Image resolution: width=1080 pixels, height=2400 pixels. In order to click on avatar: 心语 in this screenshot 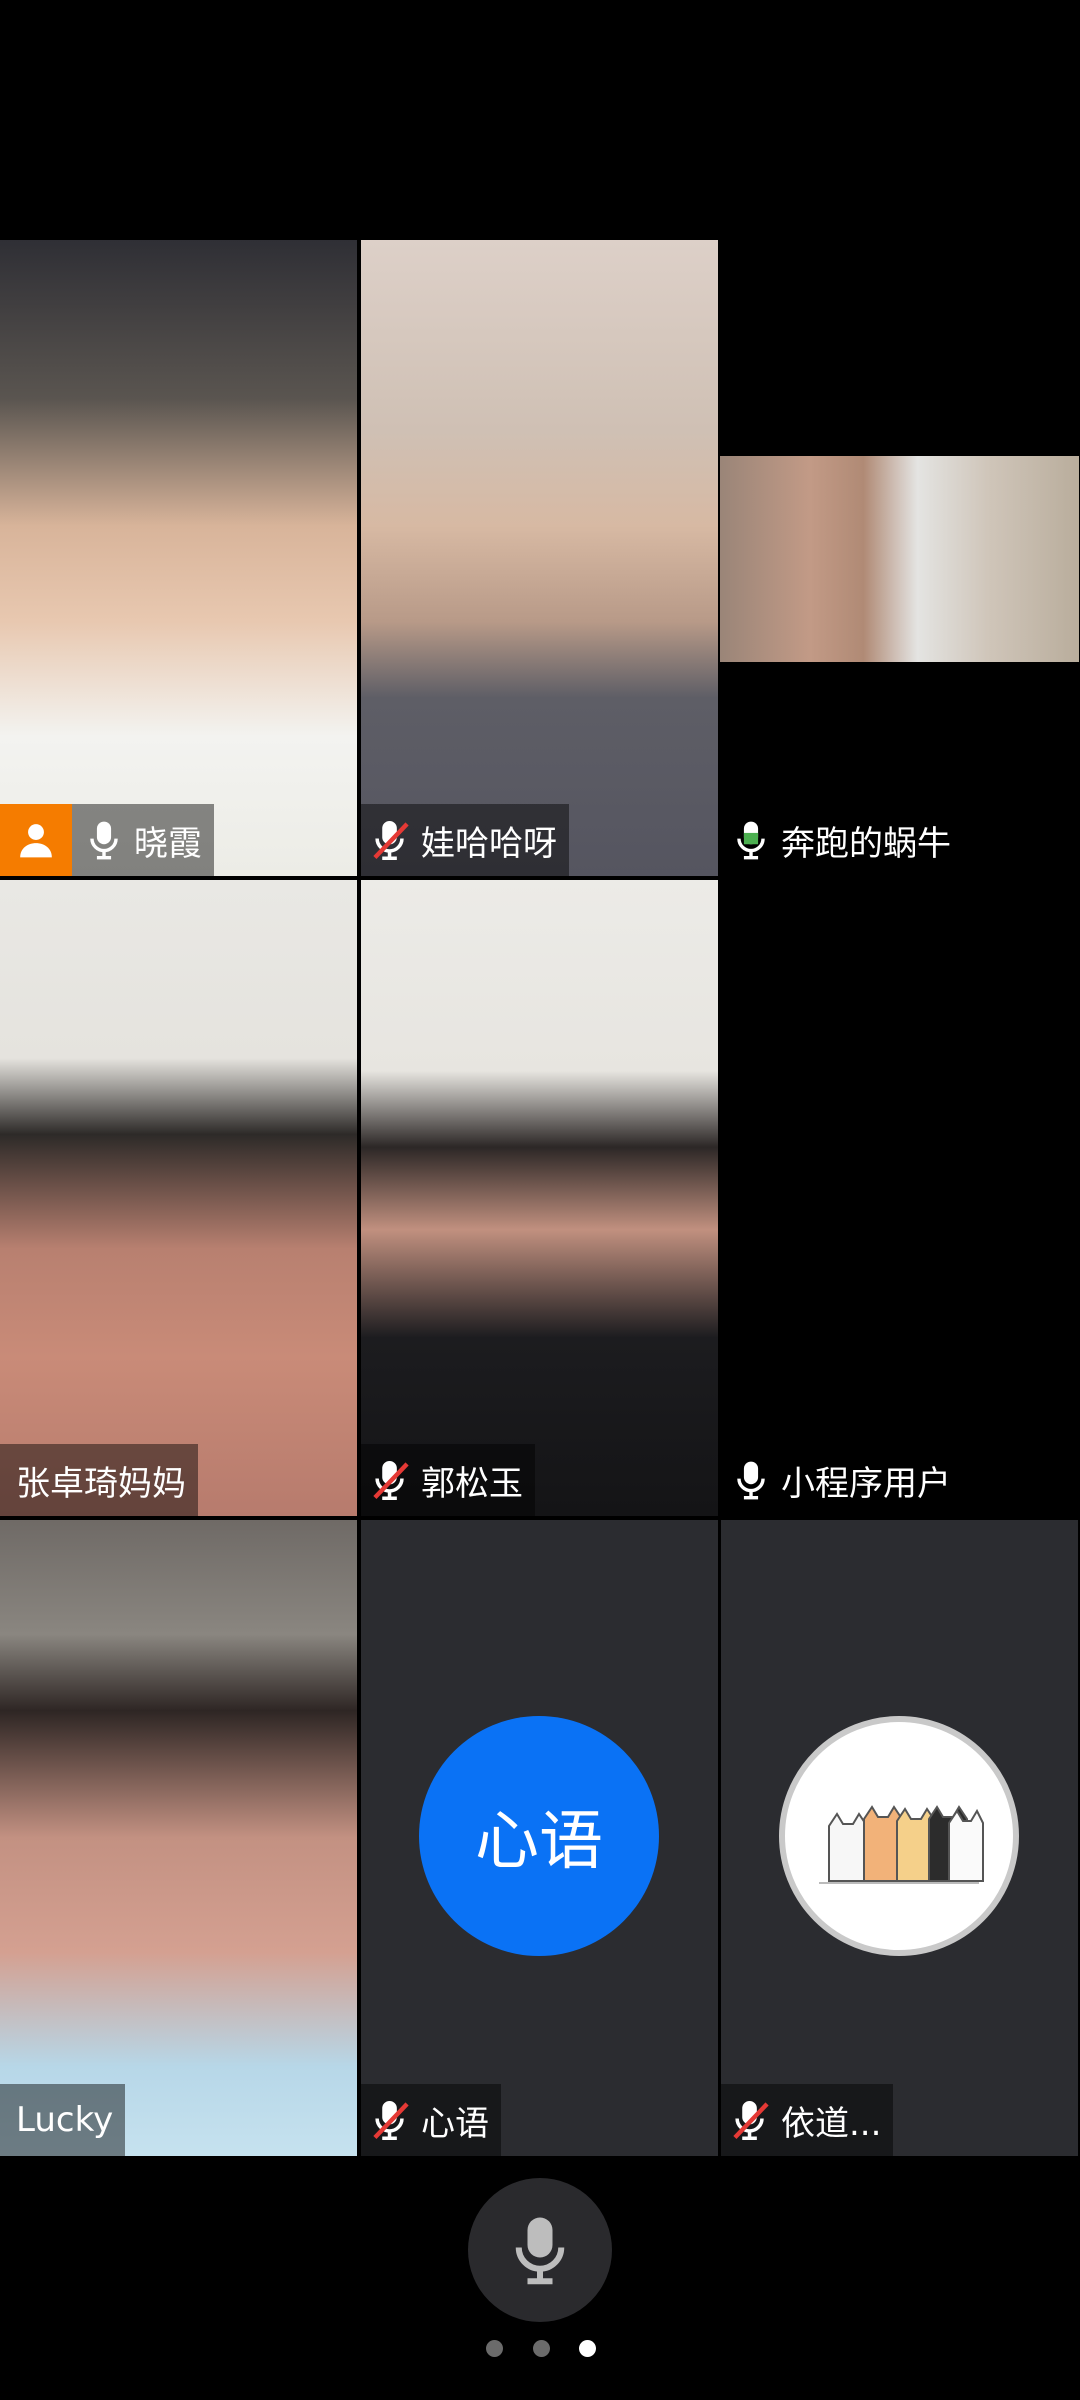, I will do `click(539, 1836)`.